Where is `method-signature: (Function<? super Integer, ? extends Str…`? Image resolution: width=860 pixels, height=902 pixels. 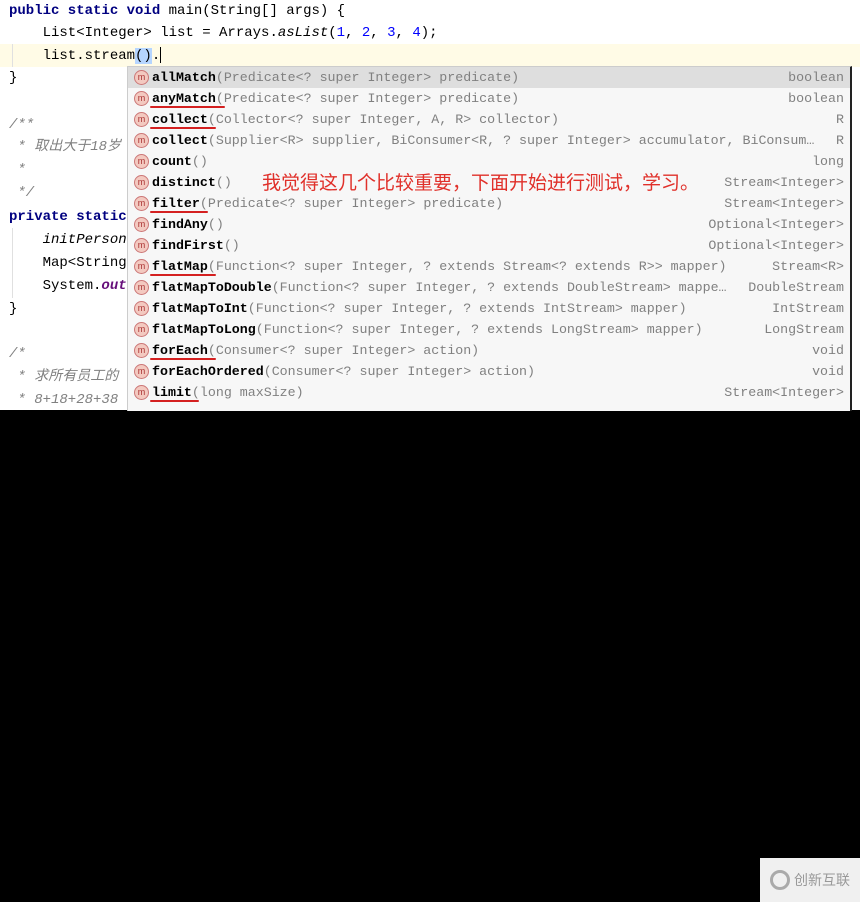 method-signature: (Function<? super Integer, ? extends Str… is located at coordinates (467, 266).